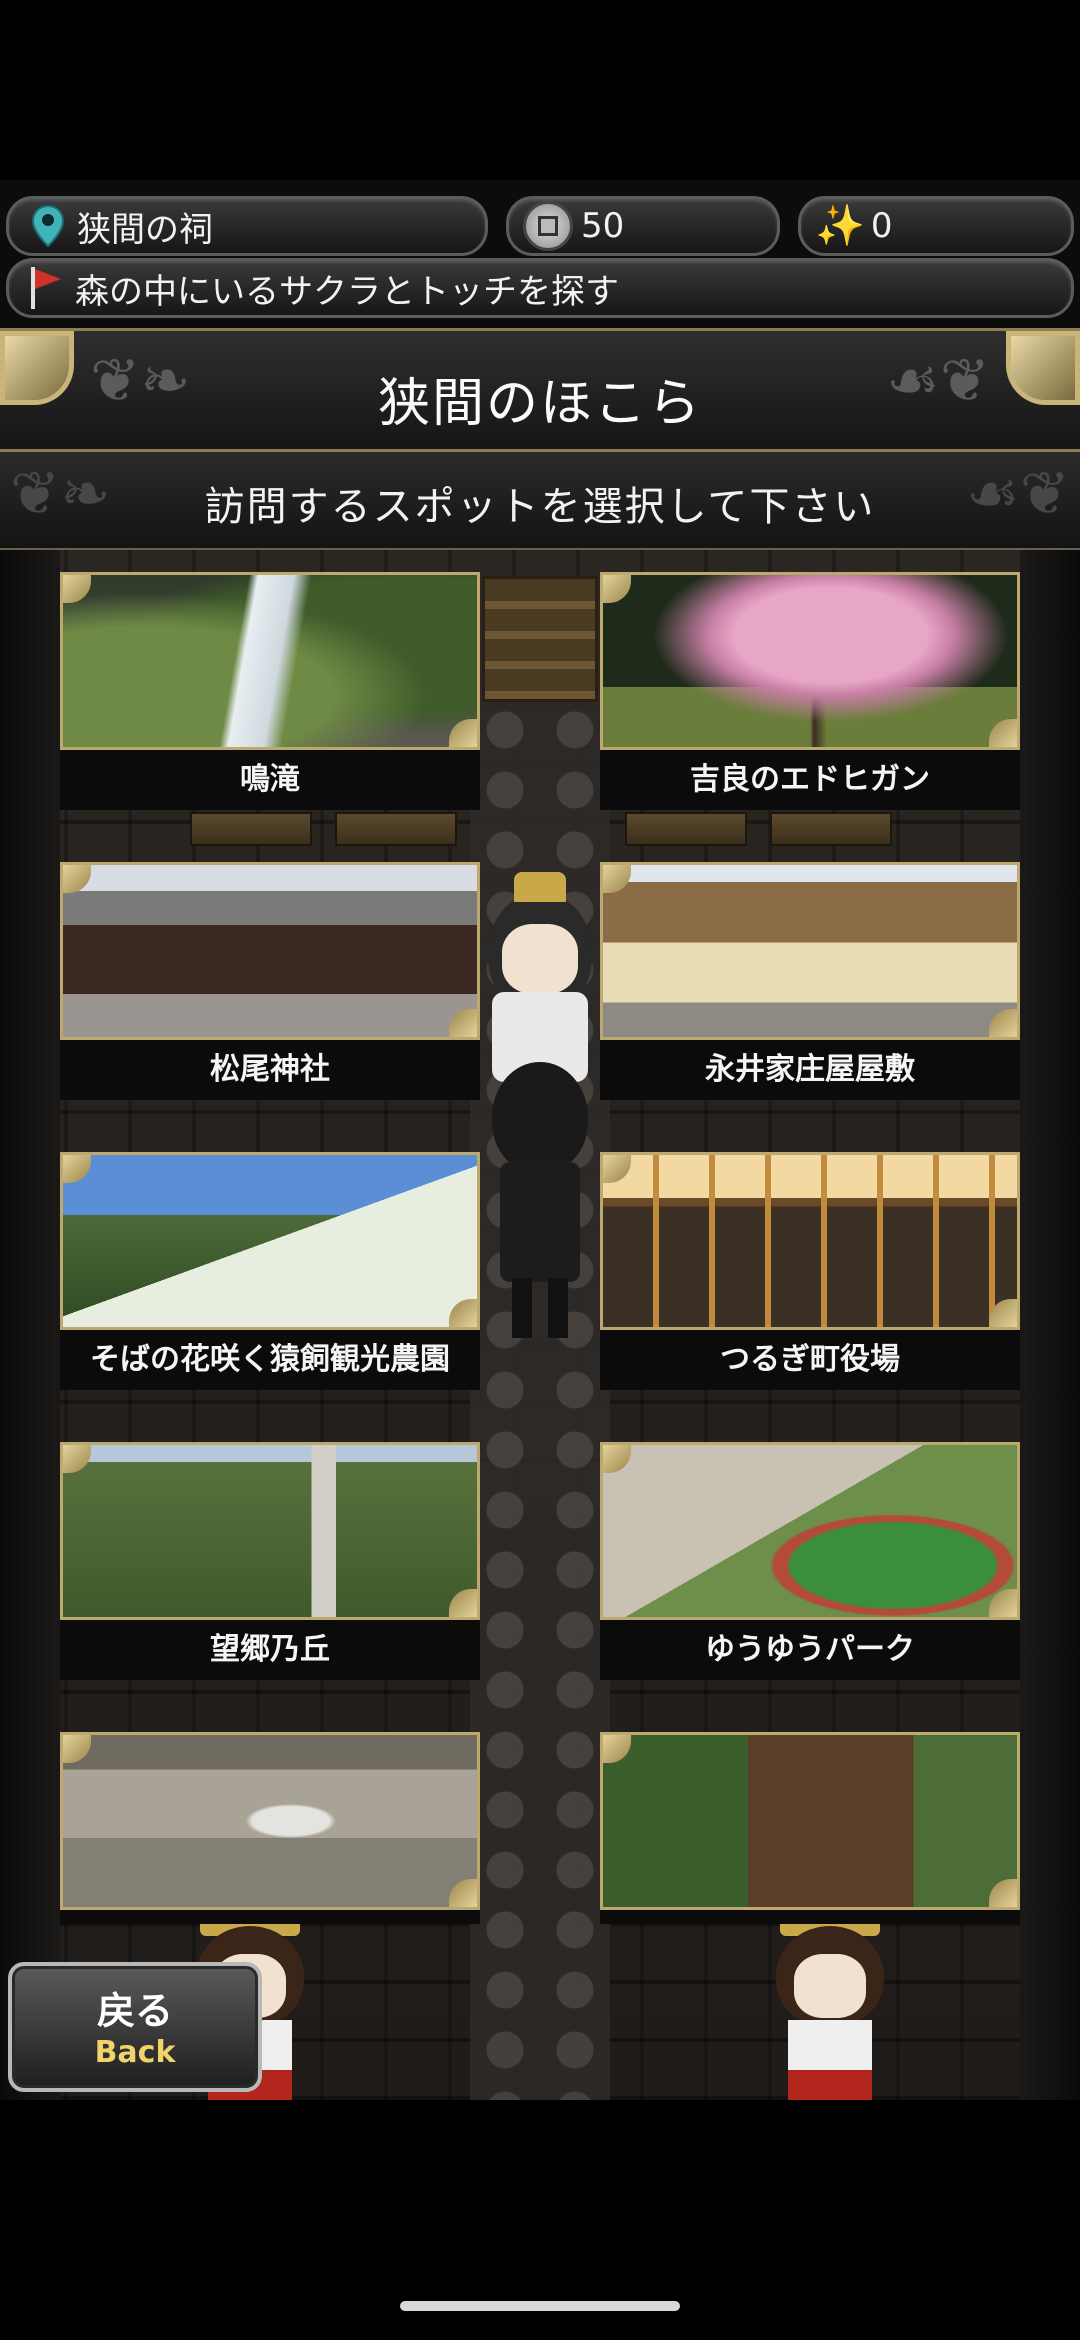  I want to click on page-title: 狭間のほこら, so click(539, 404).